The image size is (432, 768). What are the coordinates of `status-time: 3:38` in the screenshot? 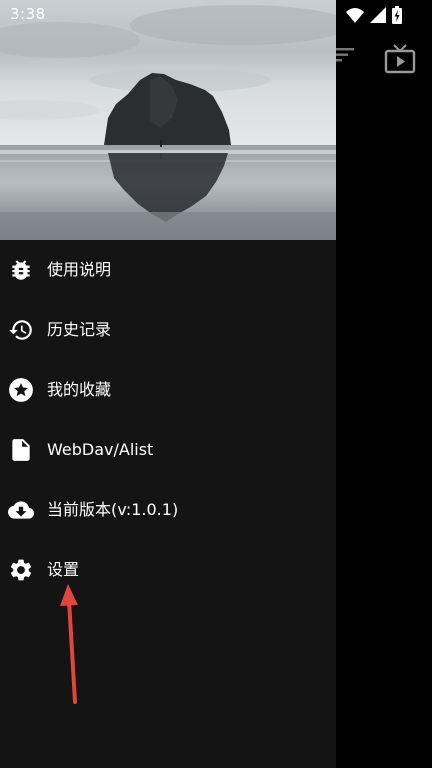 It's located at (28, 14).